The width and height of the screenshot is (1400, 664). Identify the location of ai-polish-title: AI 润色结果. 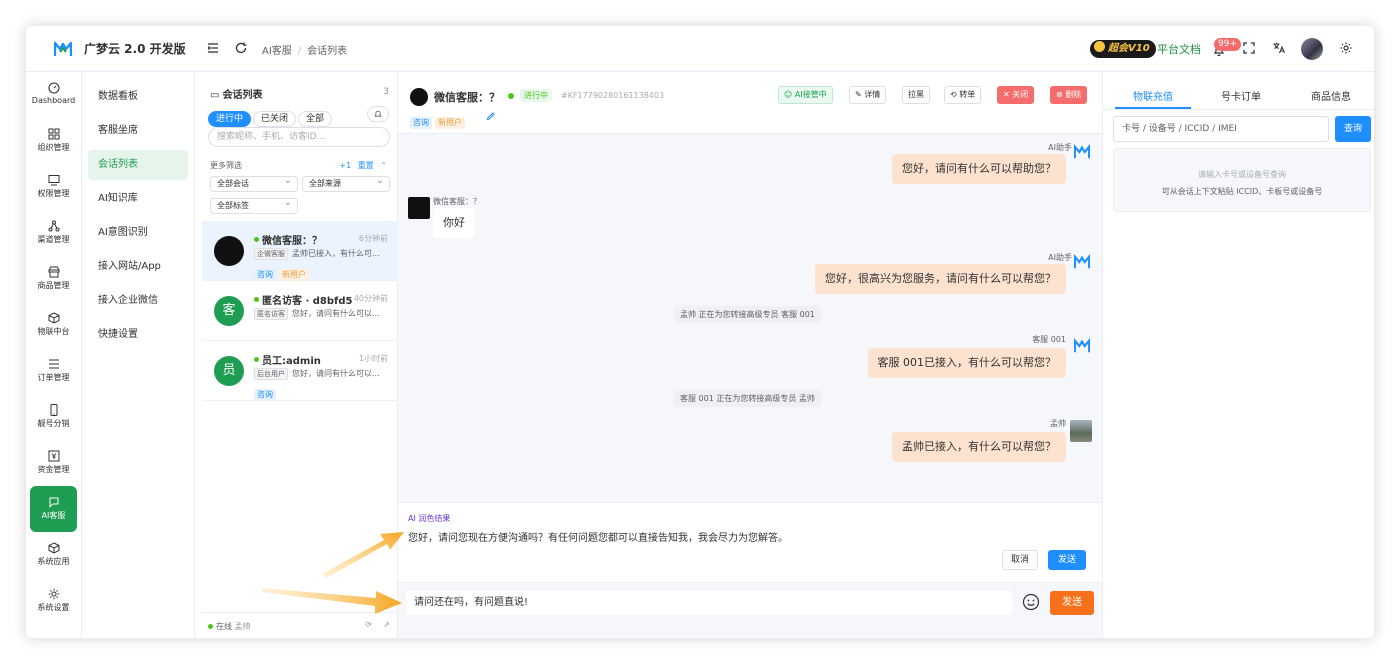
(429, 518).